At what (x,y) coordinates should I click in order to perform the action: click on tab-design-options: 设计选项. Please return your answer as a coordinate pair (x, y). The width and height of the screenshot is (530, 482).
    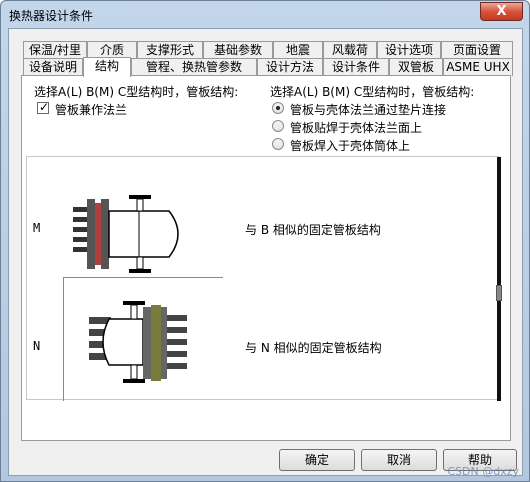
    Looking at the image, I should click on (409, 50).